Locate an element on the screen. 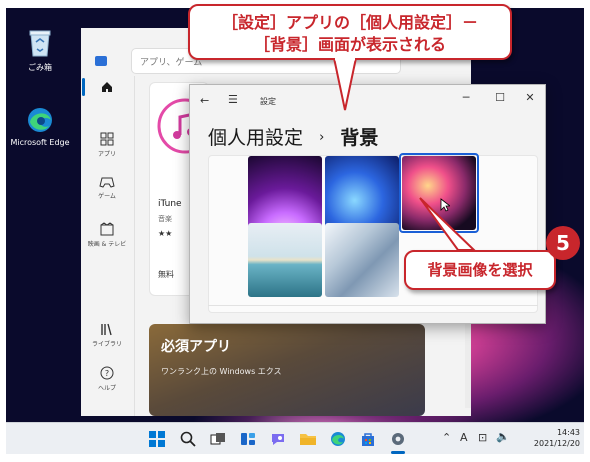 The image size is (590, 462). minimize-button: ─ is located at coordinates (466, 97).